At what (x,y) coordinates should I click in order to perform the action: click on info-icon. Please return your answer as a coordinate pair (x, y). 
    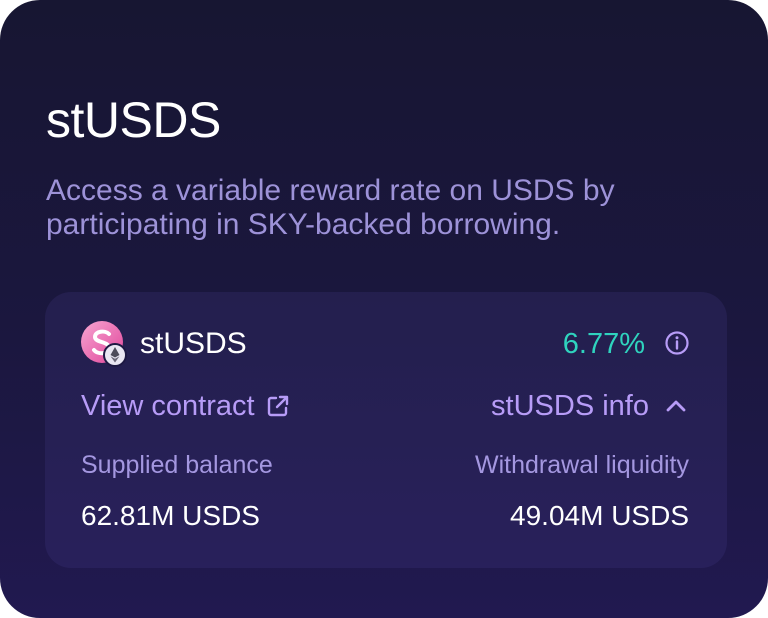
    Looking at the image, I should click on (677, 343).